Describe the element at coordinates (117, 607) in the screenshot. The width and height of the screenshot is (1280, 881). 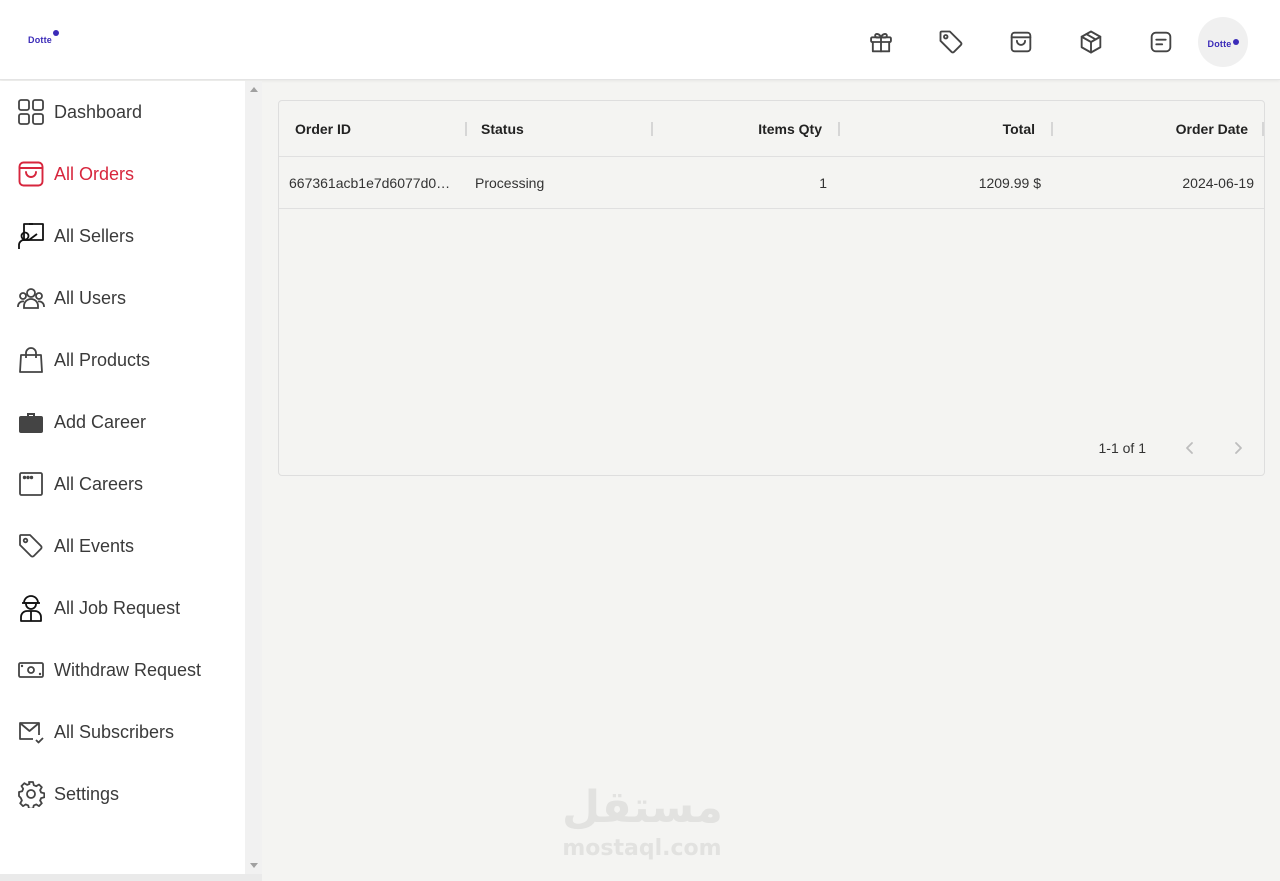
I see `sidebar-item-label: All Job Request` at that location.